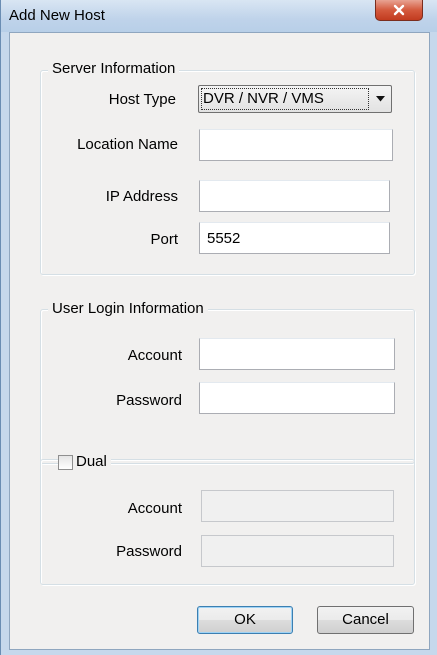 The height and width of the screenshot is (655, 437). What do you see at coordinates (57, 15) in the screenshot?
I see `dialog-title: Add New Host` at bounding box center [57, 15].